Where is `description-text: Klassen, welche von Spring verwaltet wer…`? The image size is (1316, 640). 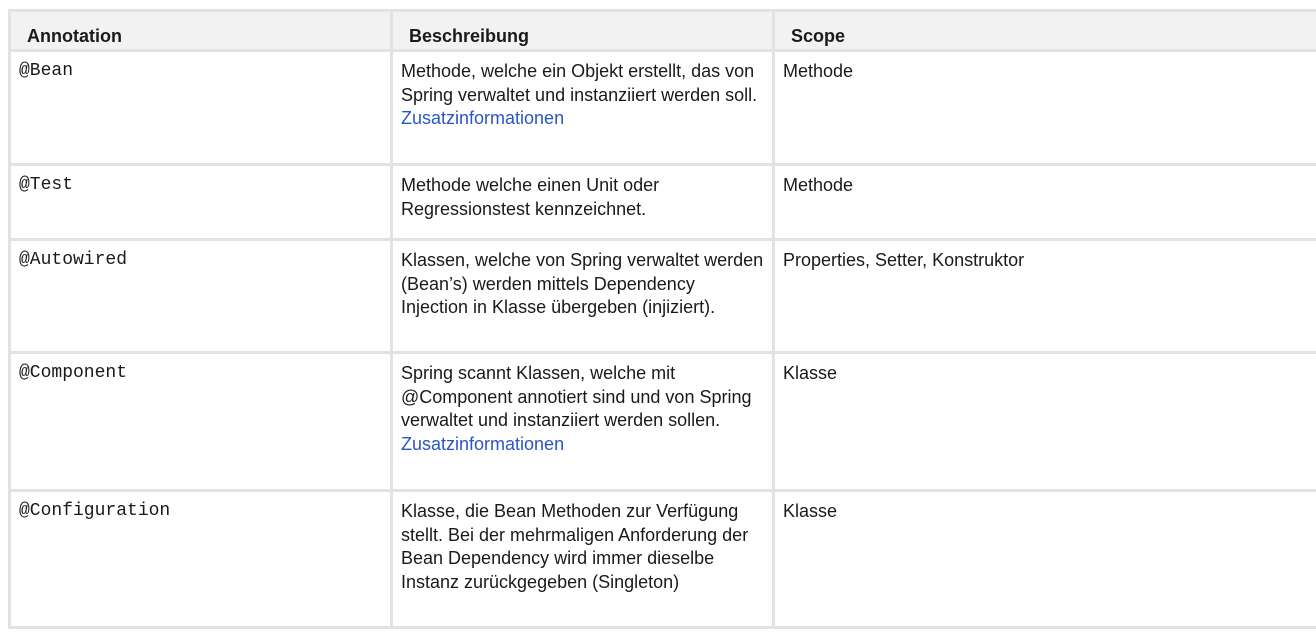
description-text: Klassen, welche von Spring verwaltet wer… is located at coordinates (582, 283).